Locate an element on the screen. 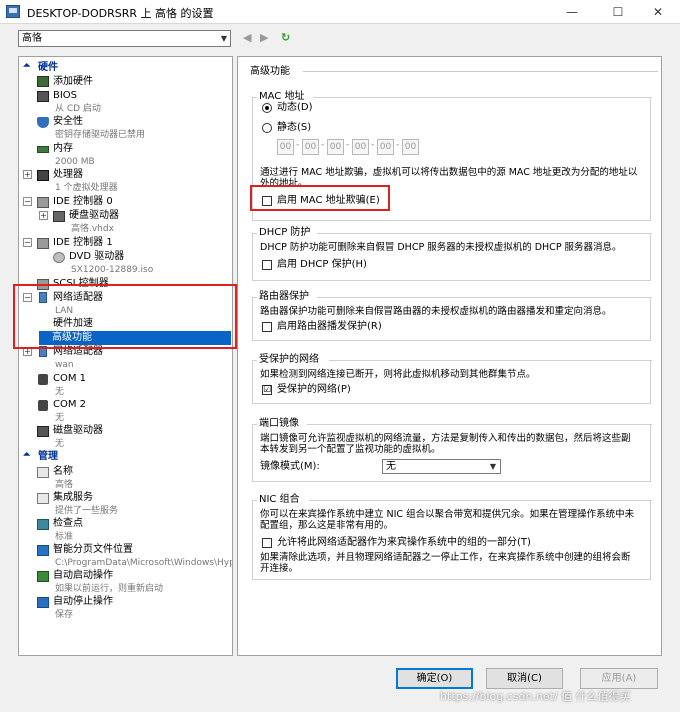 The image size is (680, 712). tree-item-processor: 处理器 is located at coordinates (68, 175).